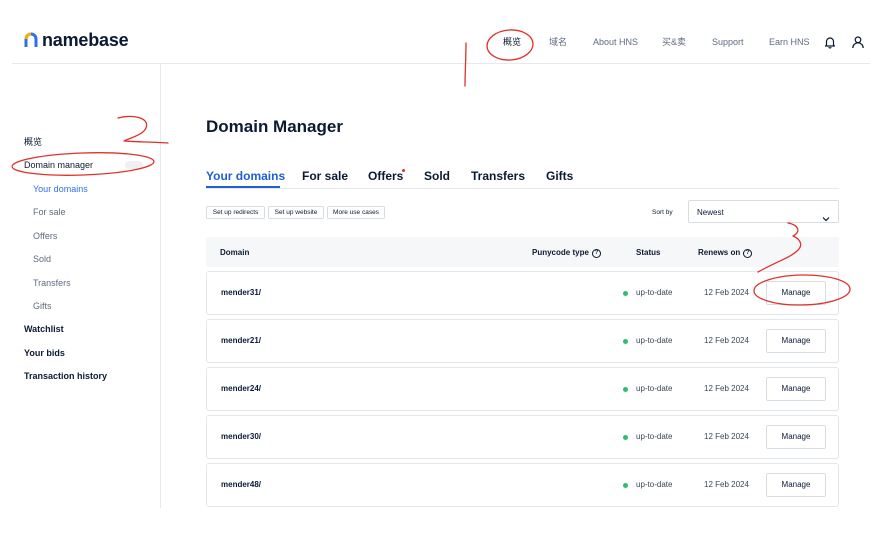  I want to click on sidebar-subitem-your-domains: Your domains, so click(60, 189).